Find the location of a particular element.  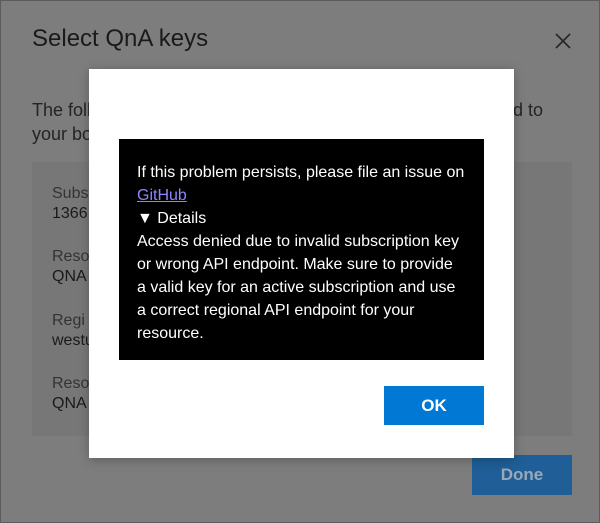

region-field: Regi westu is located at coordinates (73, 331).